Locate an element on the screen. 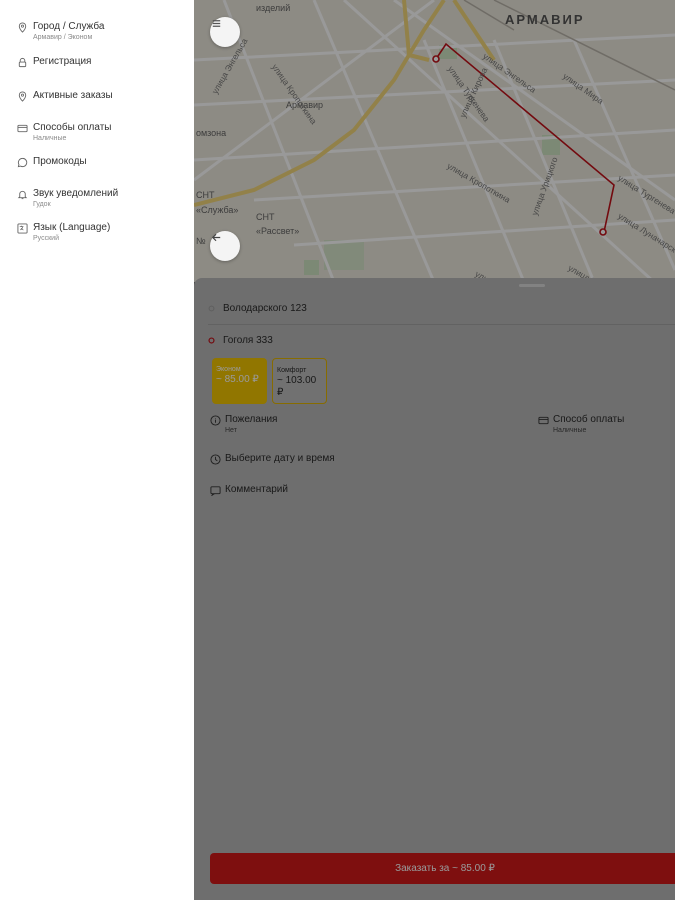 This screenshot has height=900, width=675. map-label: «Служба» is located at coordinates (217, 210).